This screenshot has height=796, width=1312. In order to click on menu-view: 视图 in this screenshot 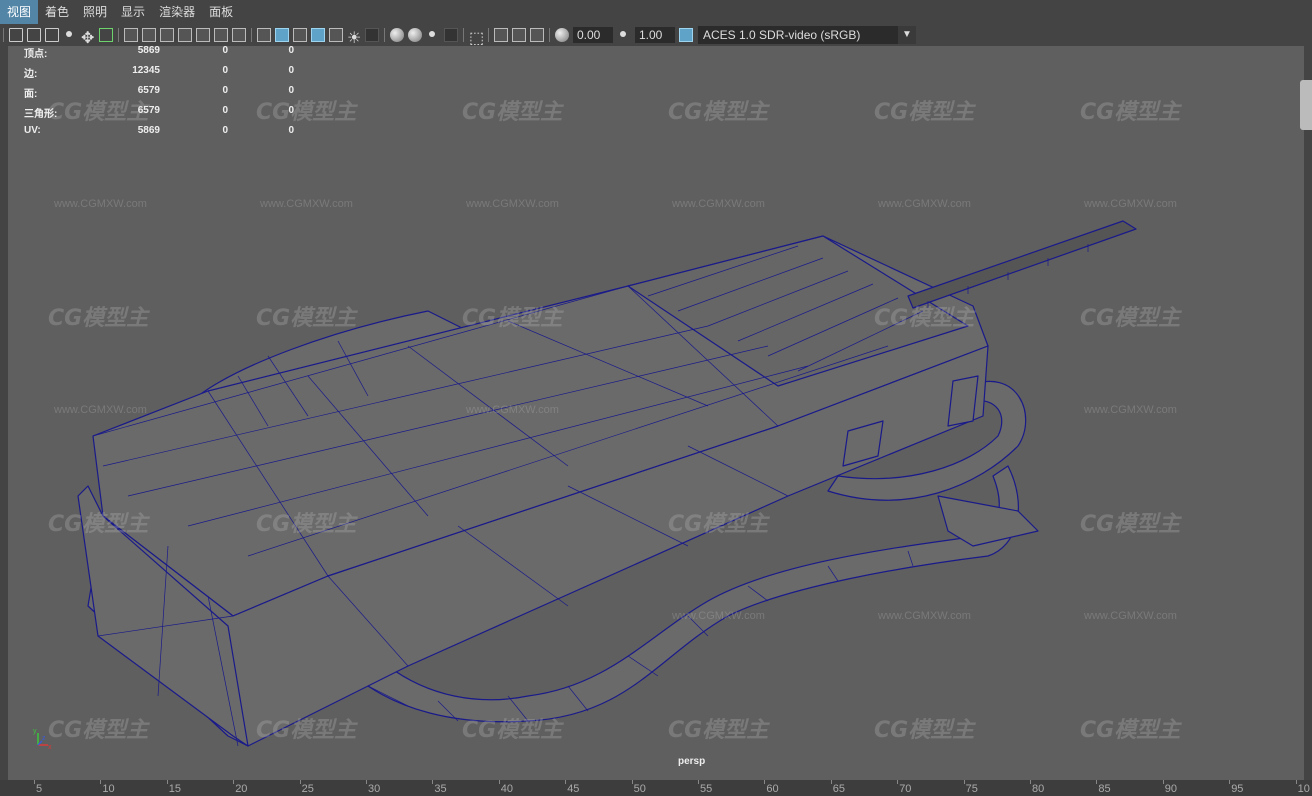, I will do `click(19, 12)`.